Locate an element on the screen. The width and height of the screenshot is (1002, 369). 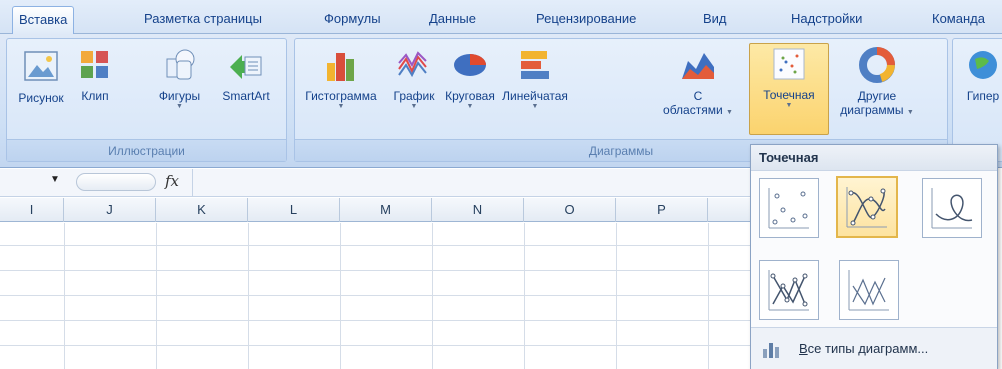
tab-insert: Вставка is located at coordinates (43, 20).